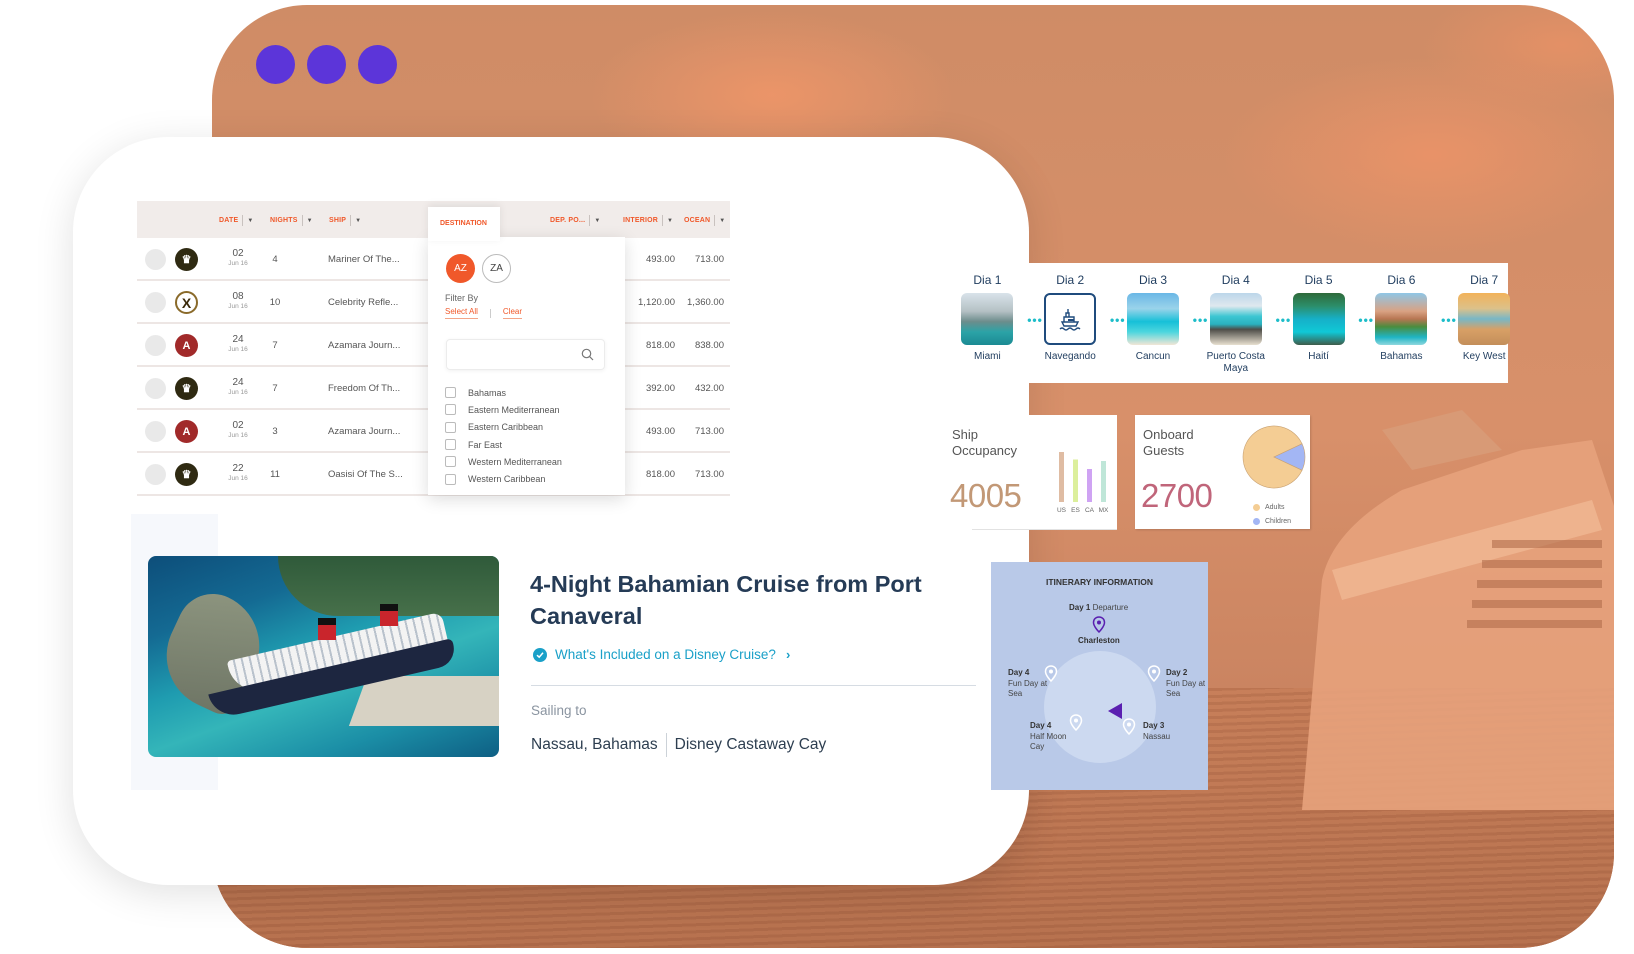 Image resolution: width=1634 pixels, height=954 pixels. I want to click on filter-actions: Select All Clear, so click(484, 313).